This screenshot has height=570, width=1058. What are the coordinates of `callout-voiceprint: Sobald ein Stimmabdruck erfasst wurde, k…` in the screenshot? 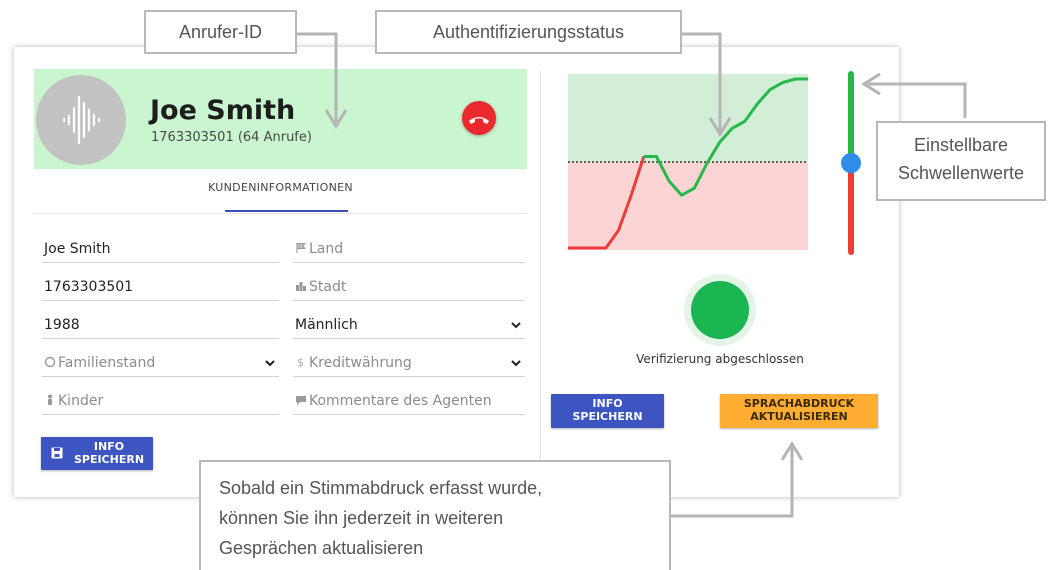 It's located at (435, 515).